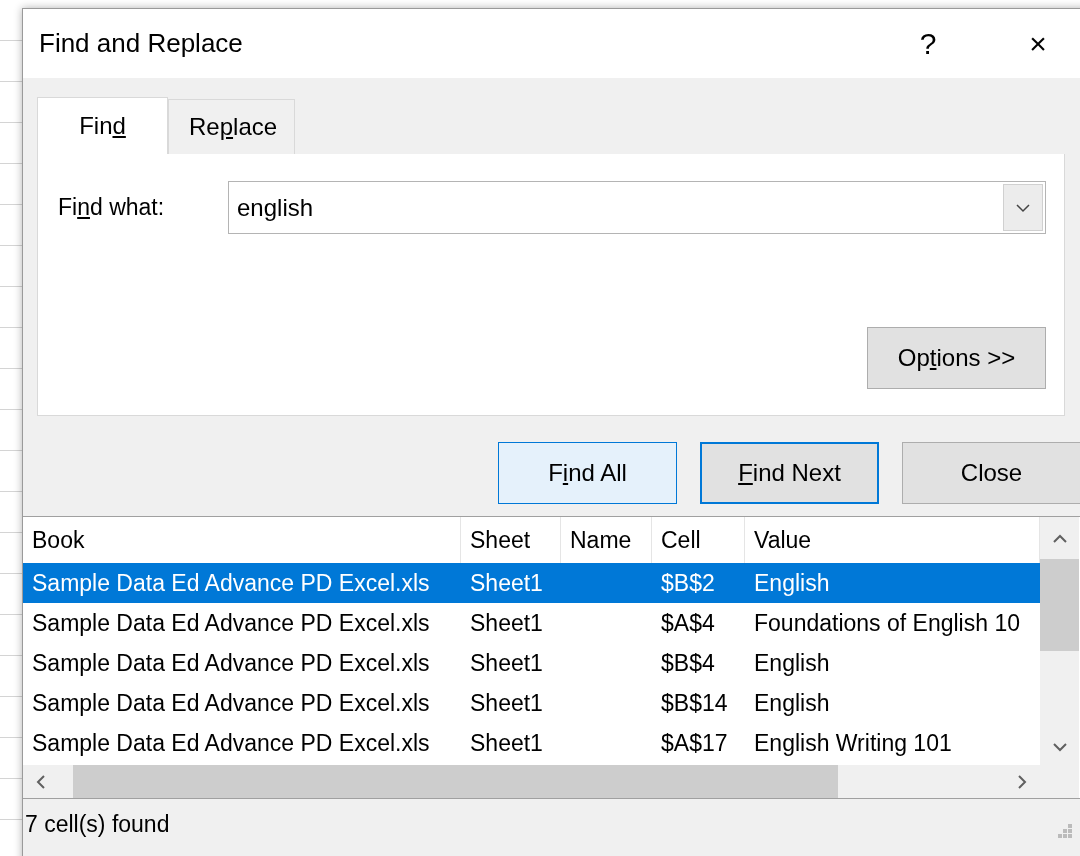  I want to click on options-button: Options >>, so click(956, 358).